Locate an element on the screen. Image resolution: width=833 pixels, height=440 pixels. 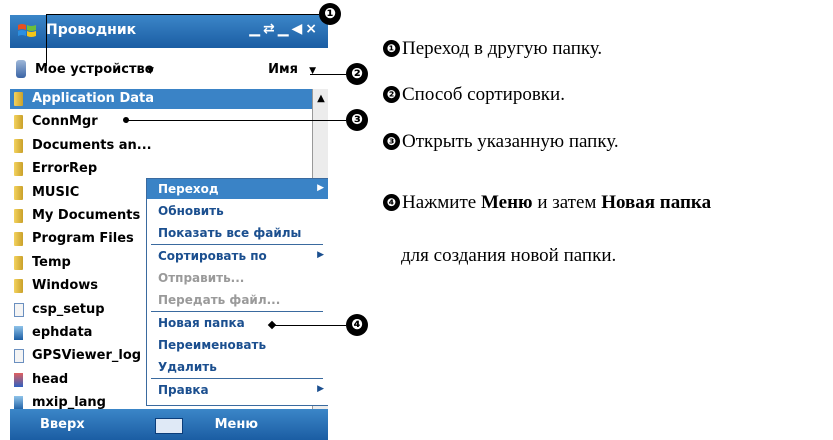
note-3-text: Открыть указанную папку. is located at coordinates (510, 141).